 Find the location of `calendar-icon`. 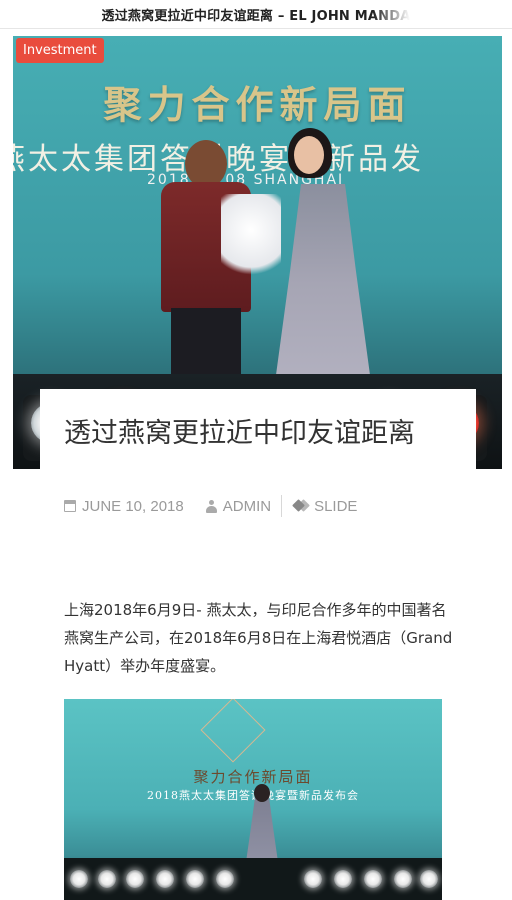

calendar-icon is located at coordinates (70, 506).